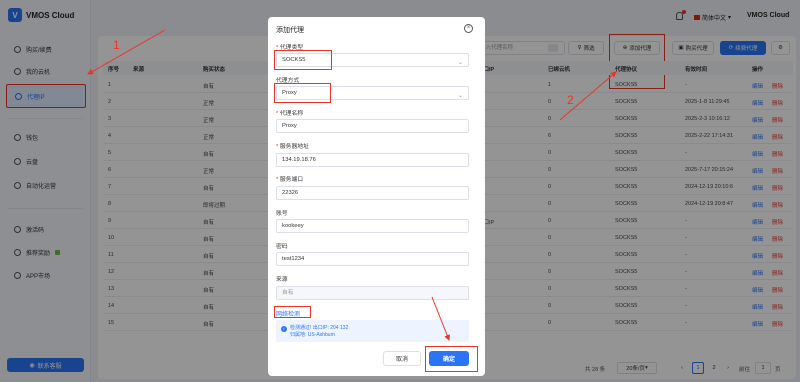 The image size is (800, 382). What do you see at coordinates (292, 147) in the screenshot?
I see `server-label: * 服务器地址` at bounding box center [292, 147].